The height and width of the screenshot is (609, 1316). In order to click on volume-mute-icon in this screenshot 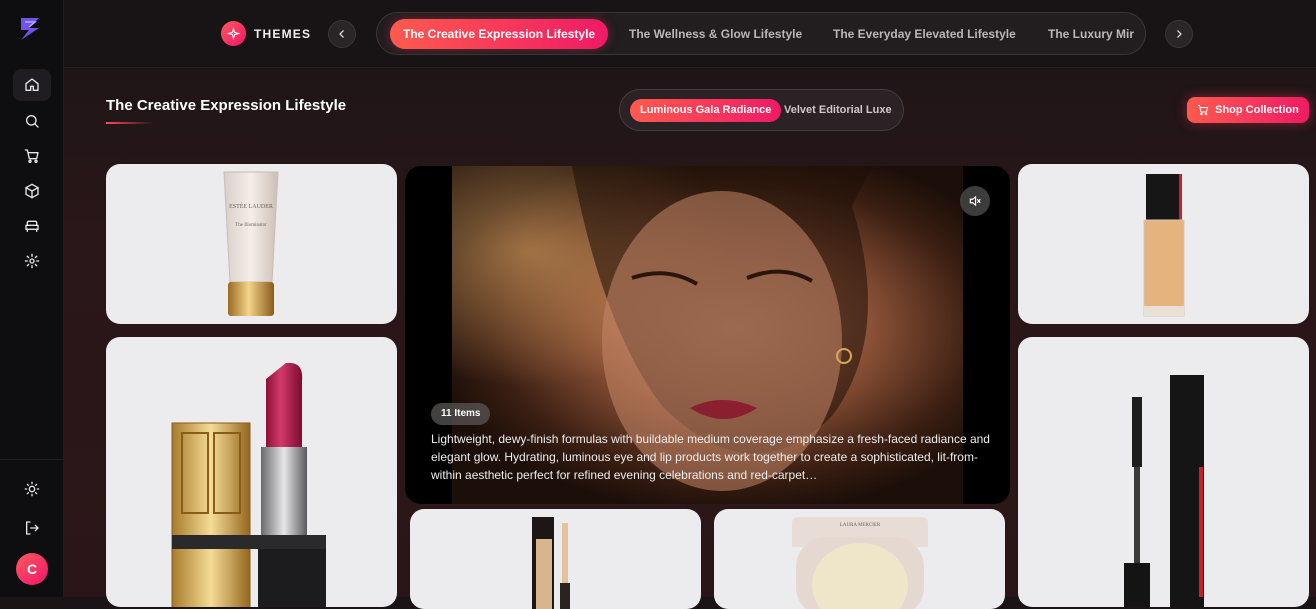, I will do `click(975, 201)`.